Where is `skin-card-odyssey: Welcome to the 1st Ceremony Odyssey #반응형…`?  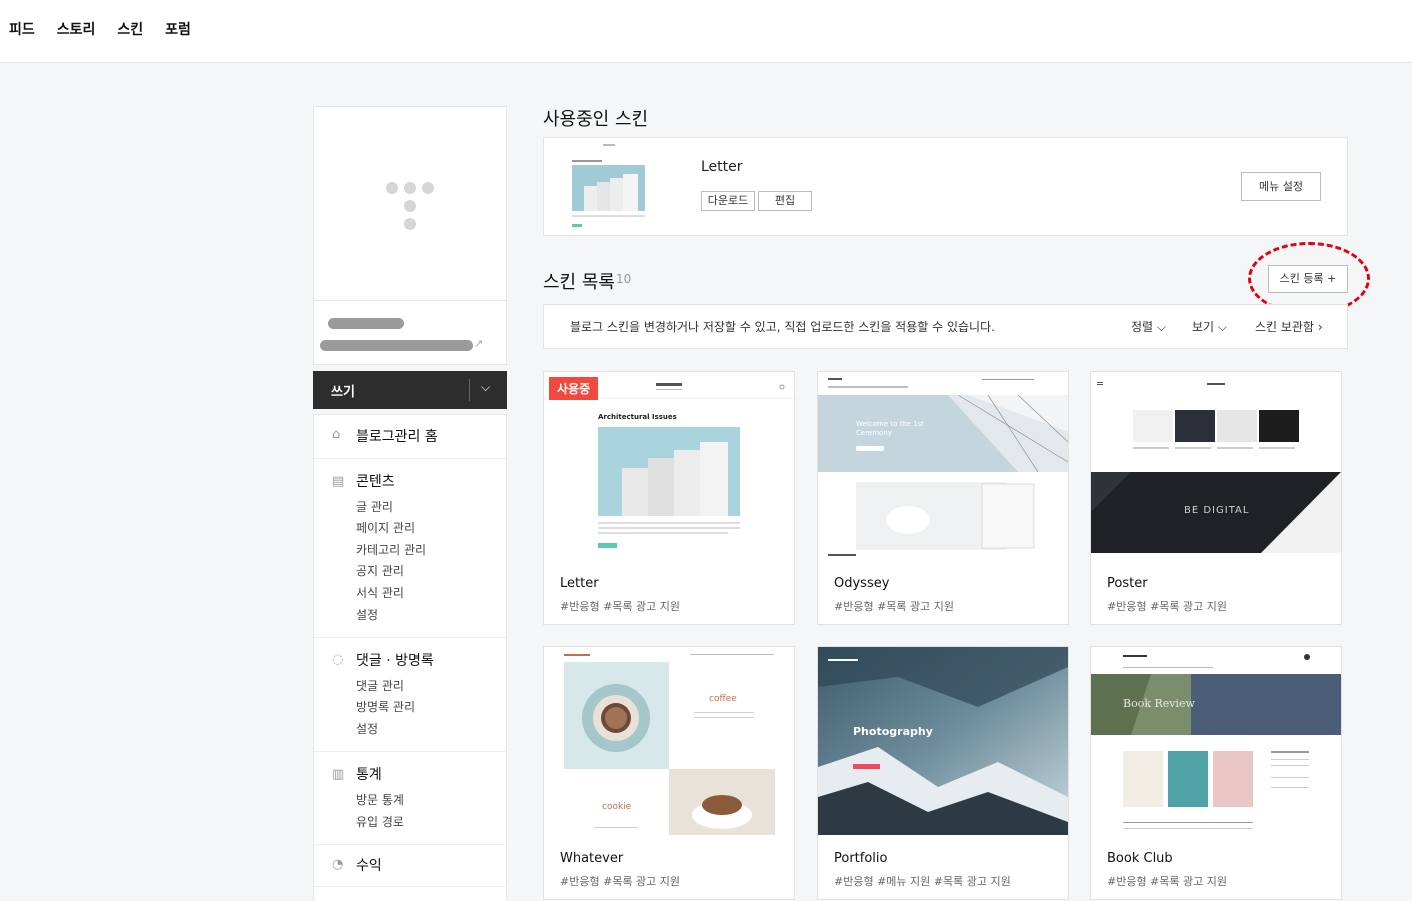 skin-card-odyssey: Welcome to the 1st Ceremony Odyssey #반응형… is located at coordinates (943, 498).